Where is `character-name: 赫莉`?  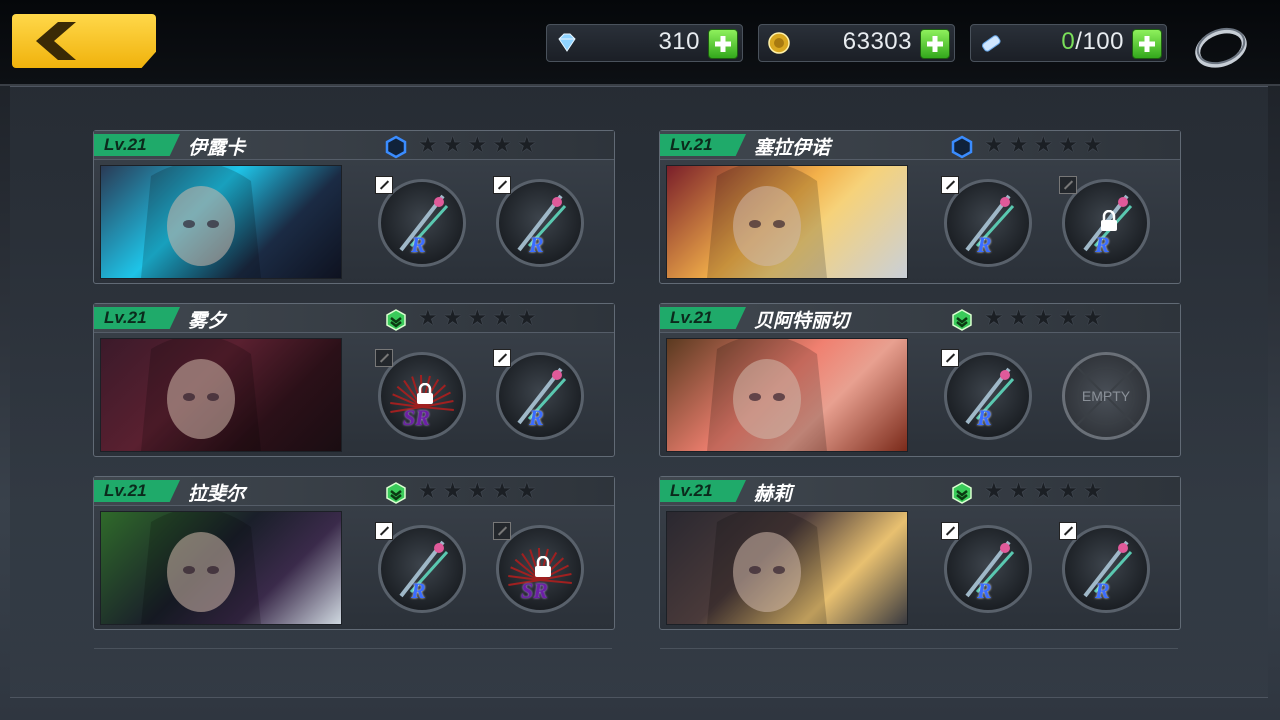
character-name: 赫莉 is located at coordinates (773, 494).